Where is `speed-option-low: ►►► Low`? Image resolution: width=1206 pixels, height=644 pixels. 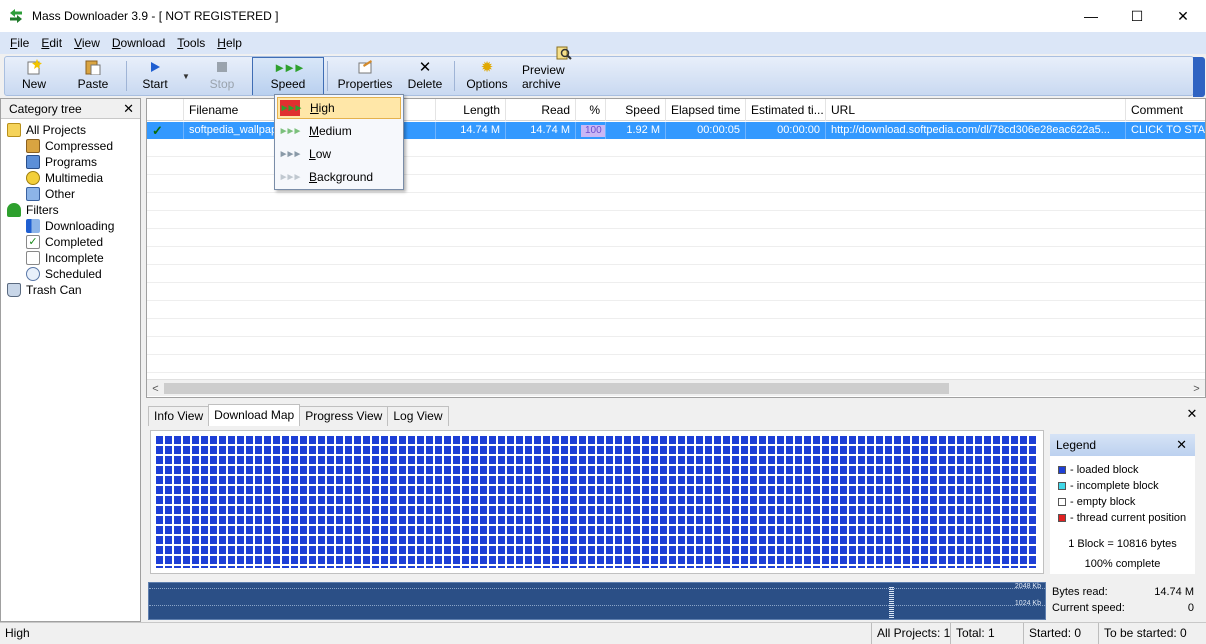 speed-option-low: ►►► Low is located at coordinates (339, 154).